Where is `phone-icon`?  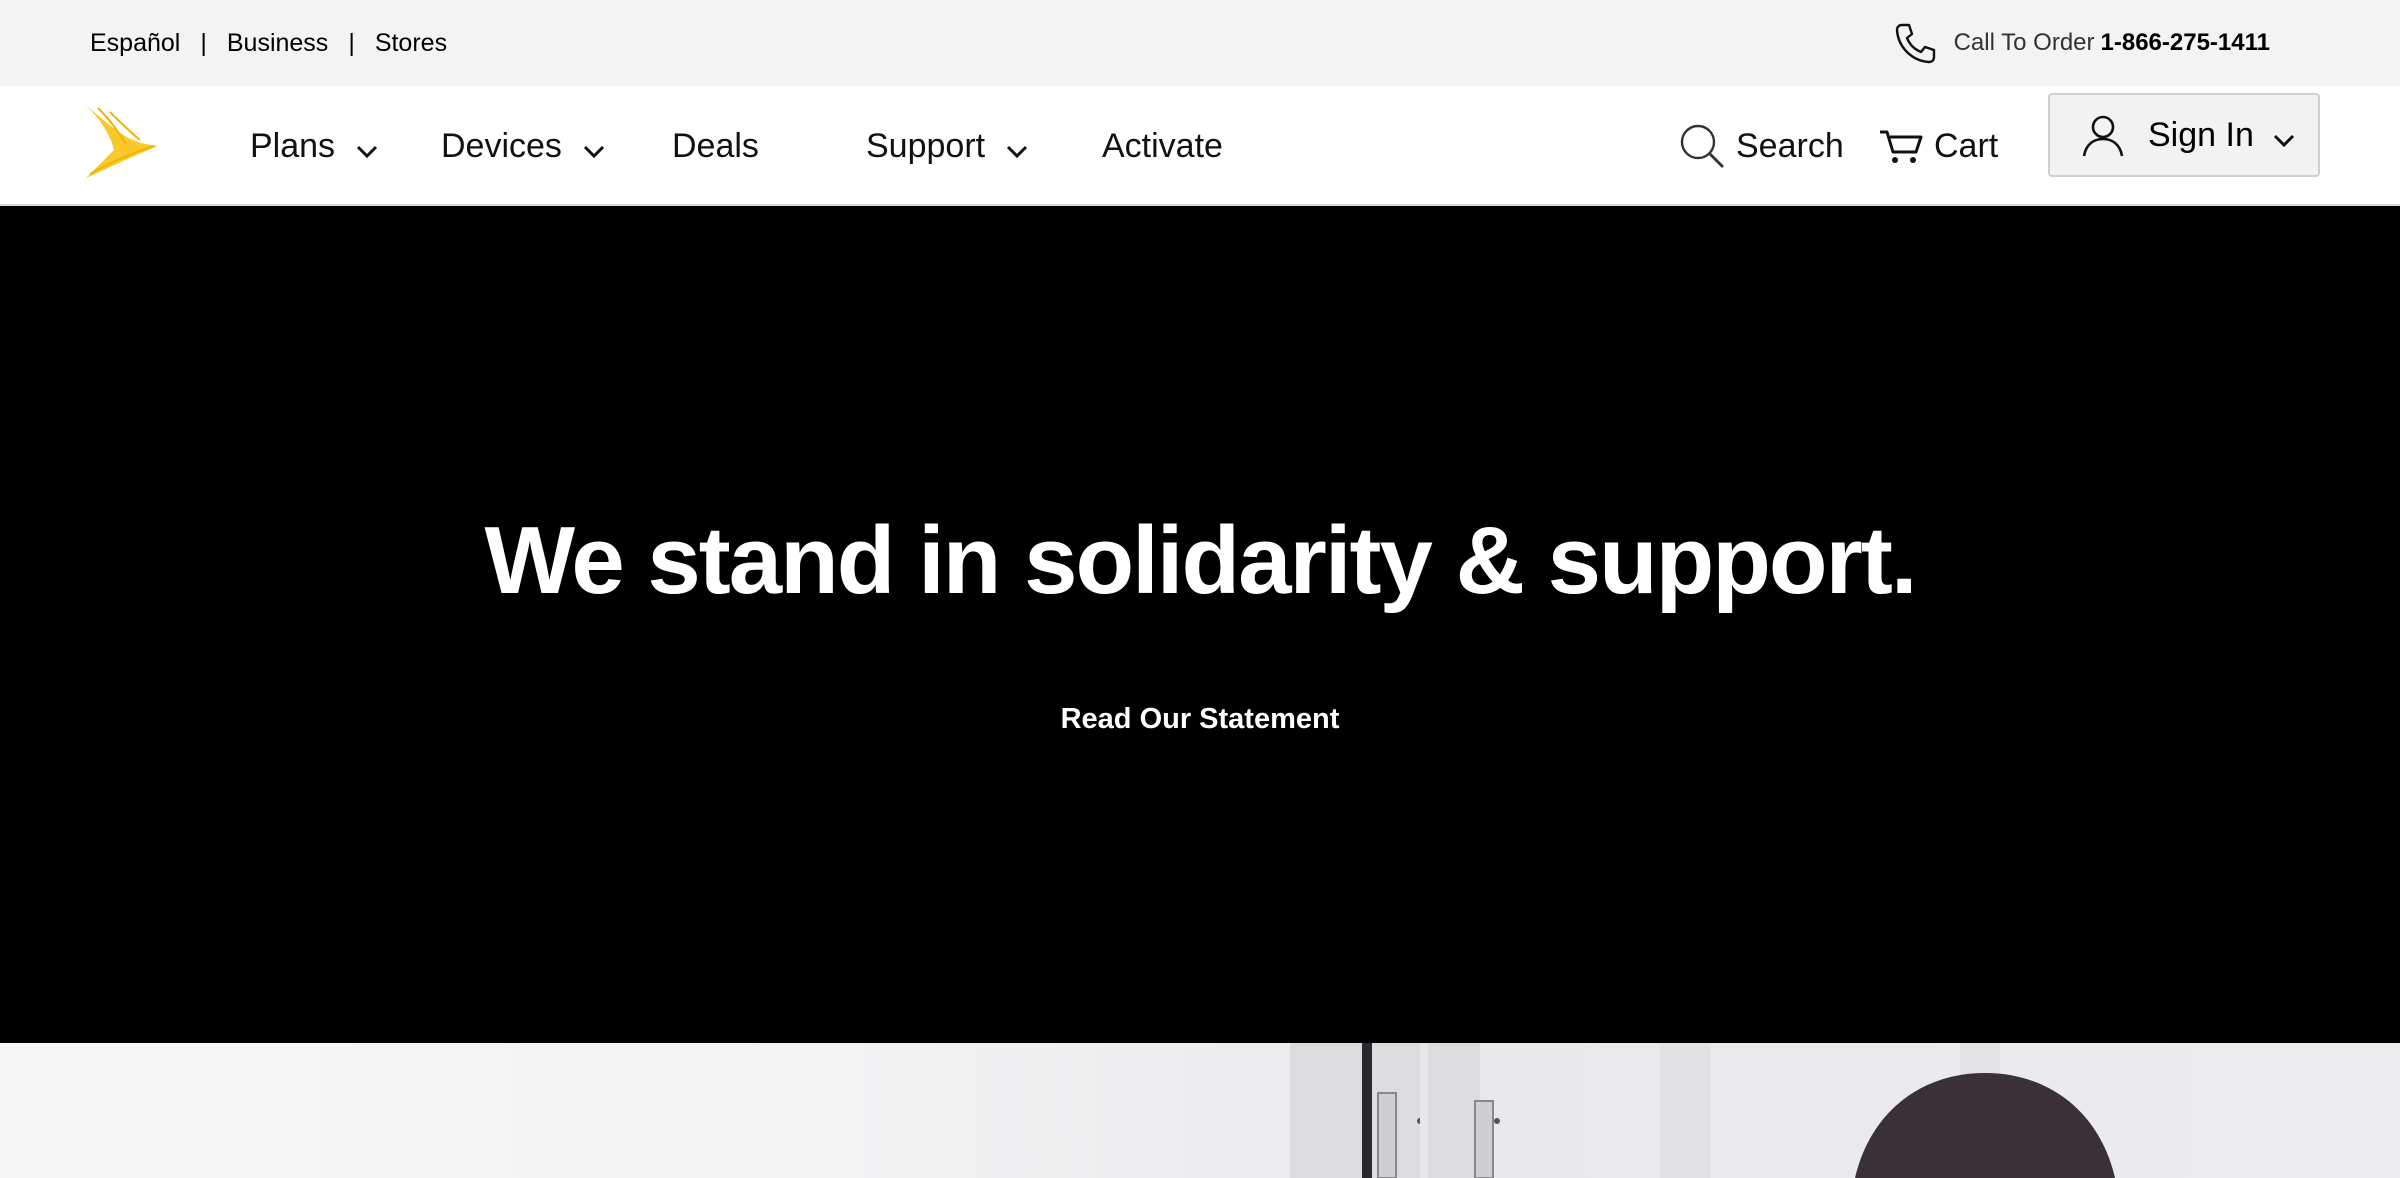 phone-icon is located at coordinates (1915, 43).